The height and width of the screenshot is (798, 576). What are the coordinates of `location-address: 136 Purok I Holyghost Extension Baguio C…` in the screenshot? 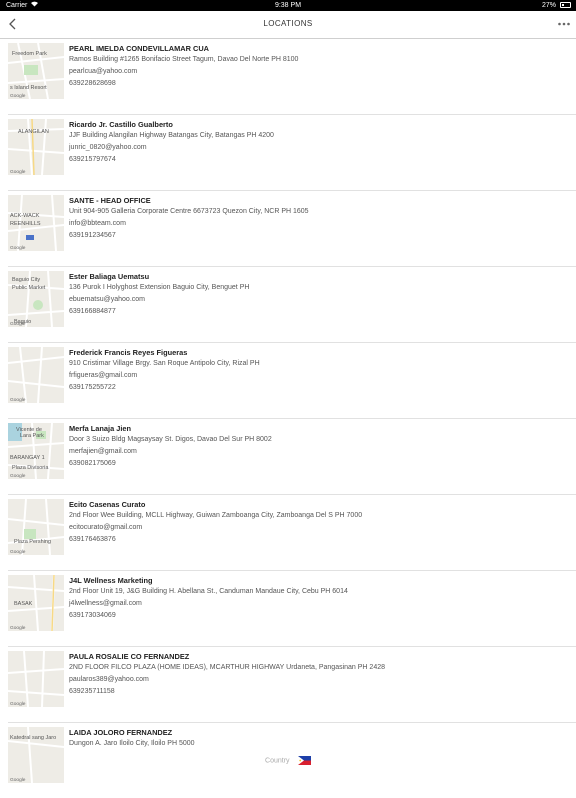 It's located at (159, 287).